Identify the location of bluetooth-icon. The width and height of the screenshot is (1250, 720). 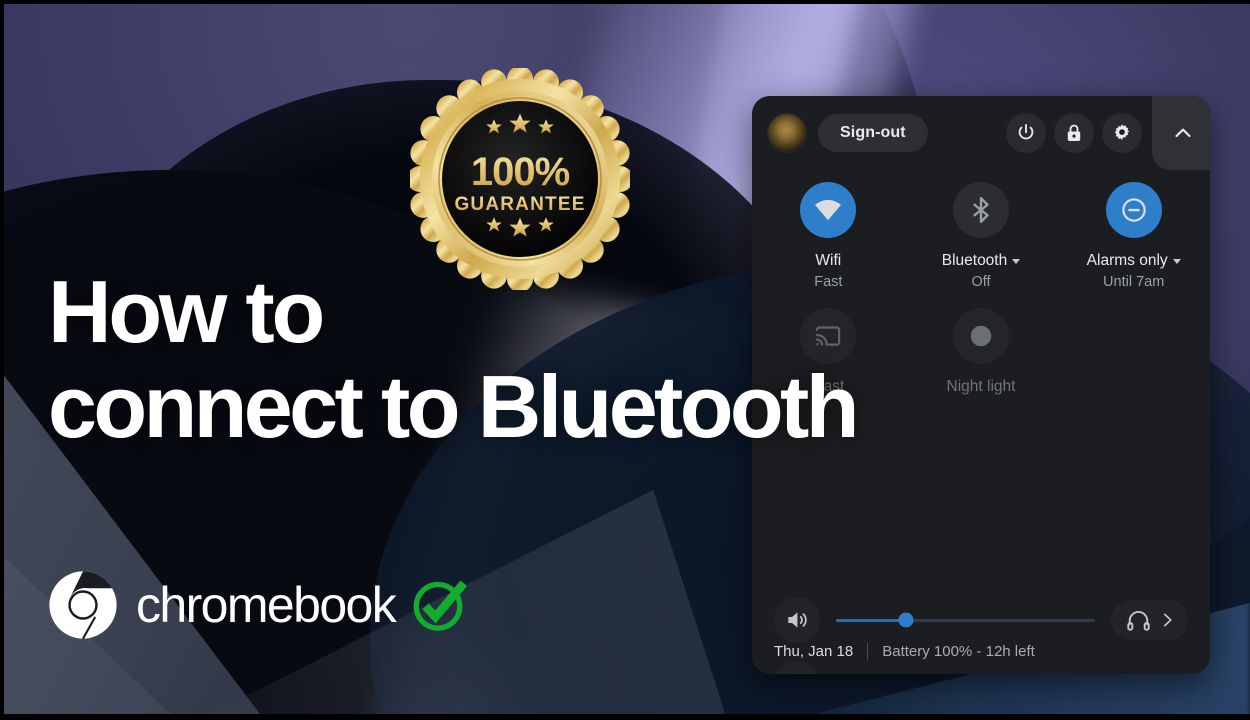
(981, 210).